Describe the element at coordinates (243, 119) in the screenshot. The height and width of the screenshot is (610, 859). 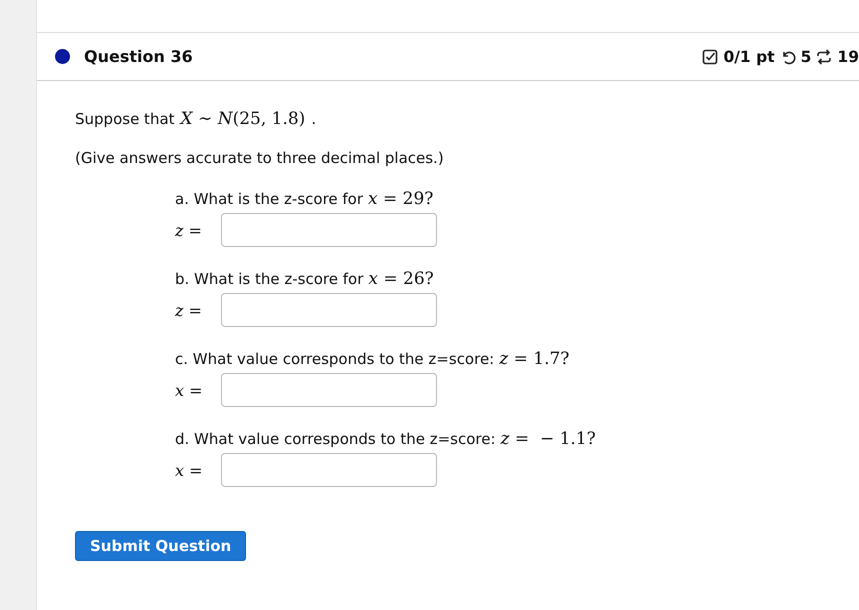
I see `distribution-formula: X ∼ N(25, 1.8)` at that location.